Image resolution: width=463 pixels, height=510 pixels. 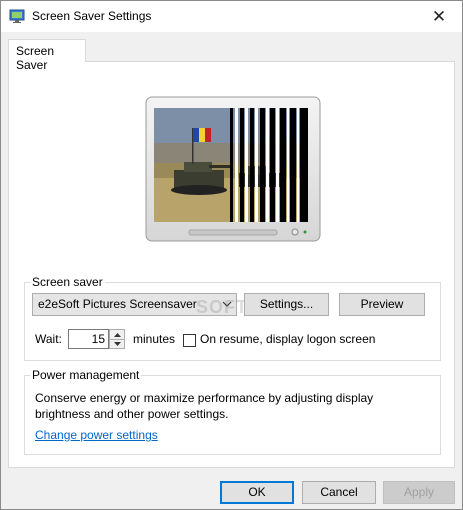 I want to click on close-icon: ✕, so click(x=439, y=16).